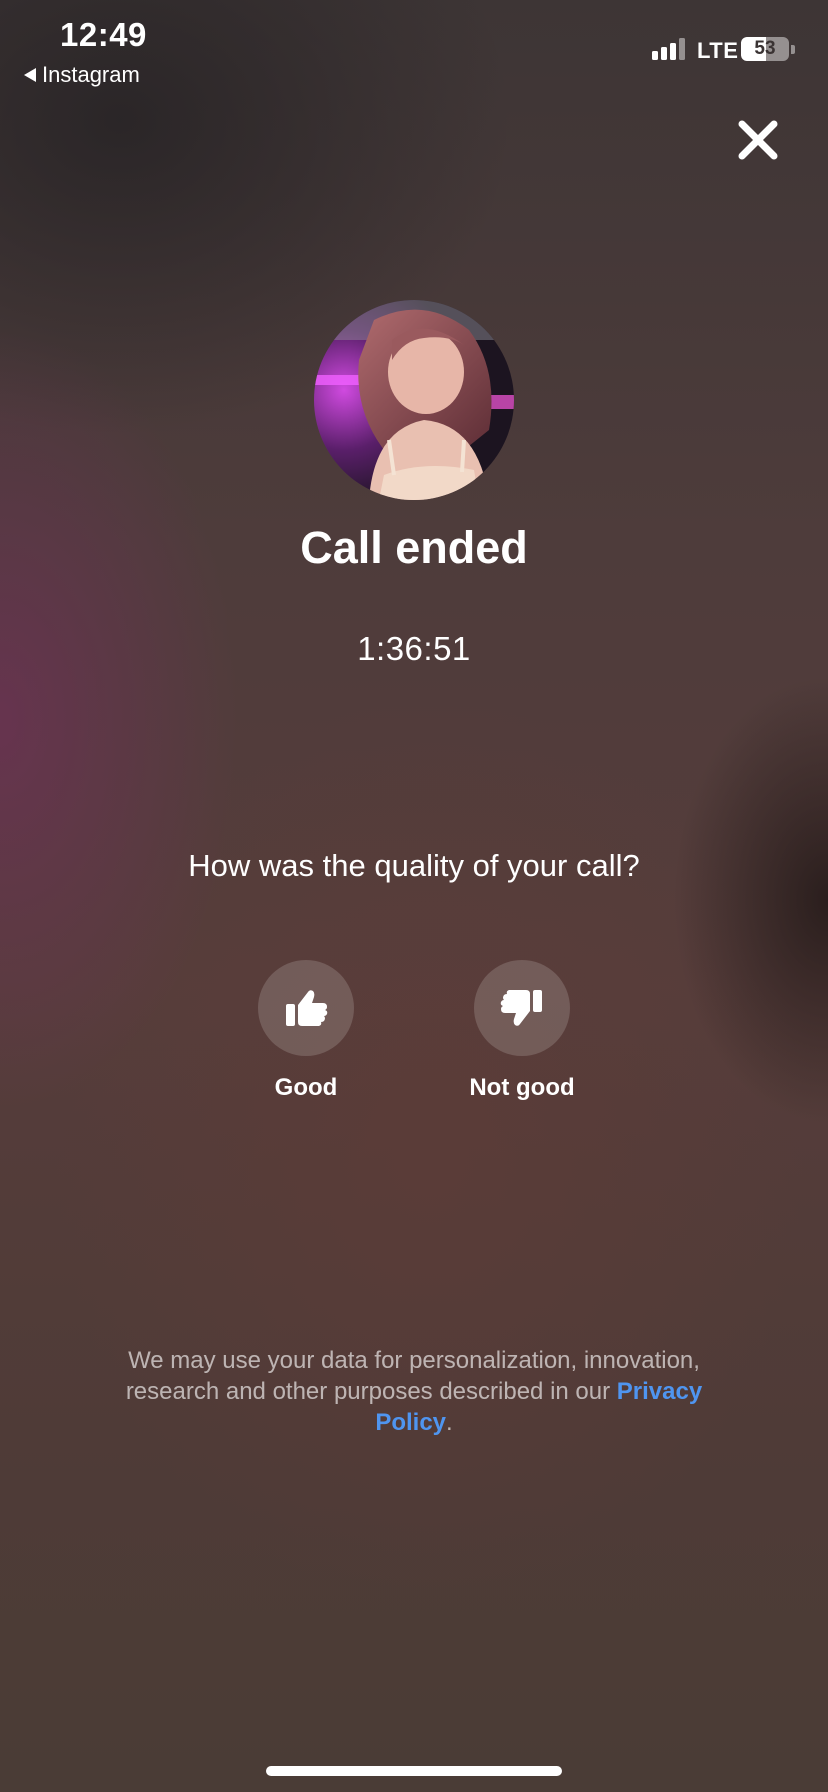  I want to click on close-button, so click(758, 140).